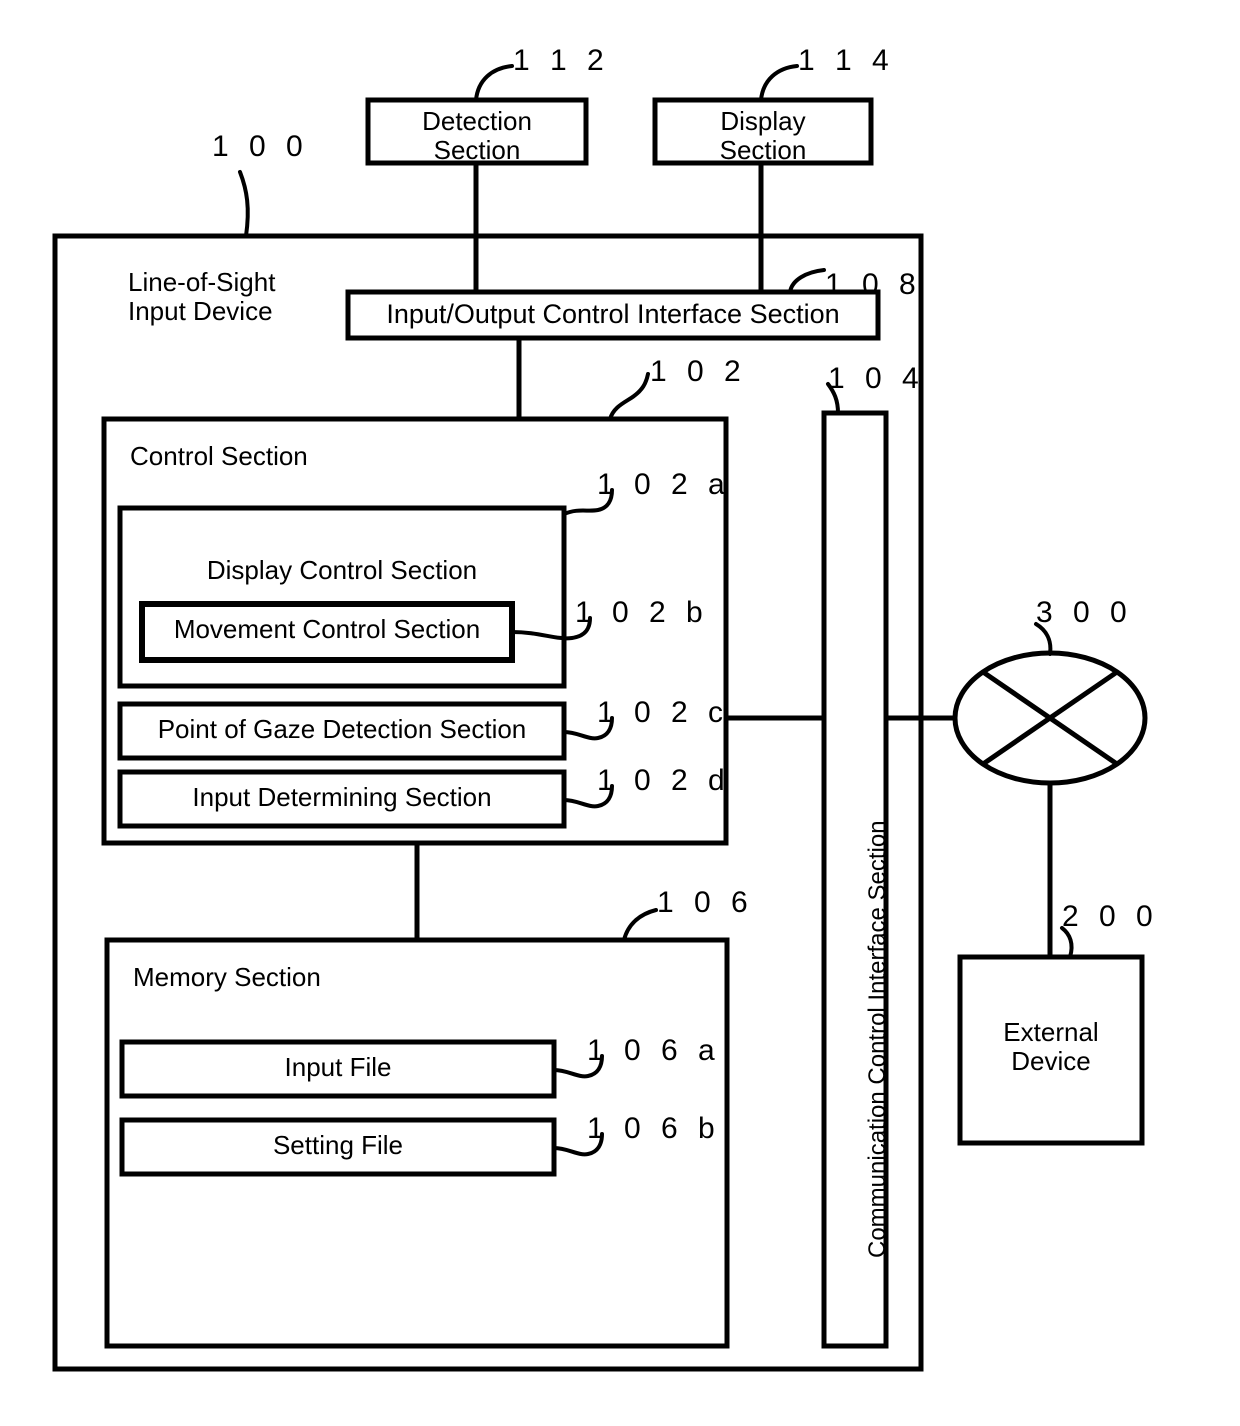 The width and height of the screenshot is (1240, 1426). I want to click on ref-numeral-102d: 1 0 2 d, so click(664, 780).